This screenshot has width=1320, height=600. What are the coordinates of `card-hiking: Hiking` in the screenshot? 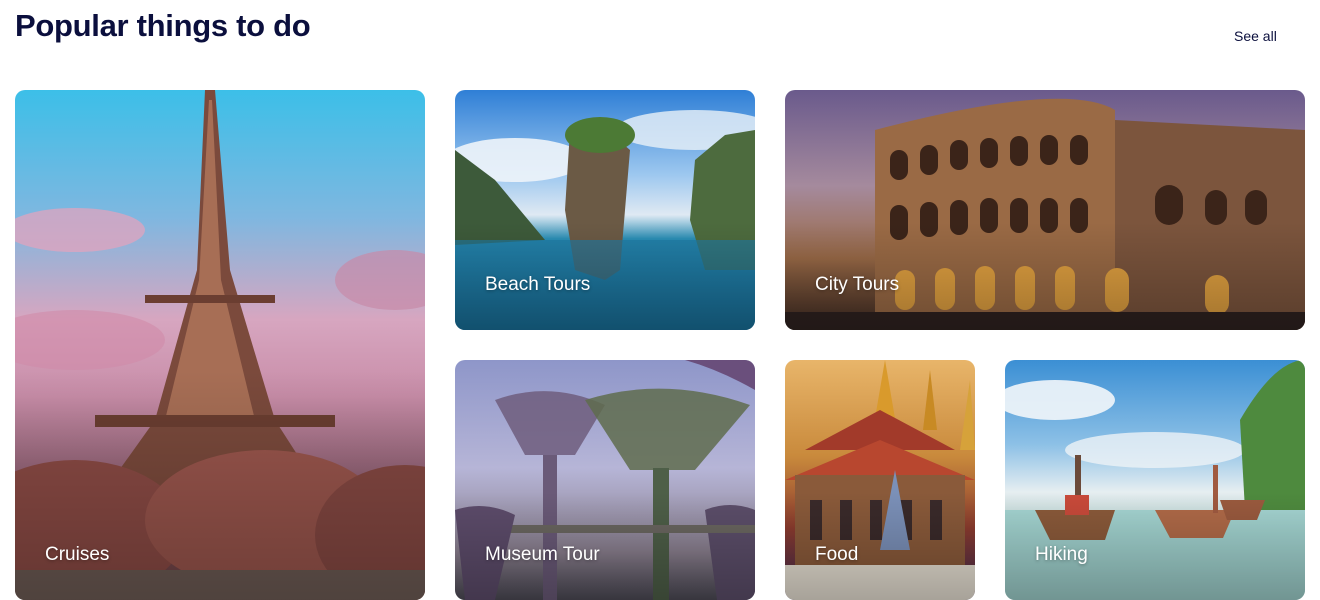 It's located at (1155, 480).